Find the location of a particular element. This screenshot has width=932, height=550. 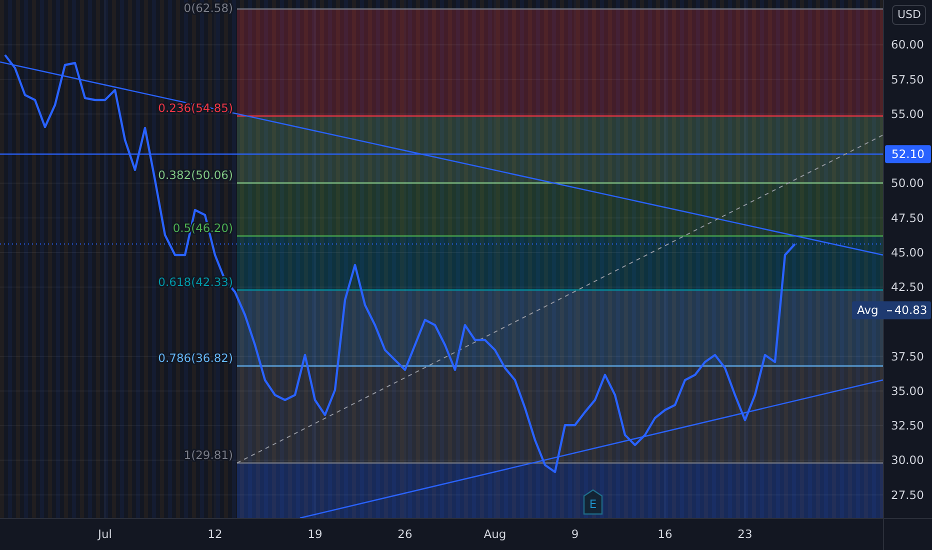

fib-level-label: 0(62.58) is located at coordinates (208, 8).